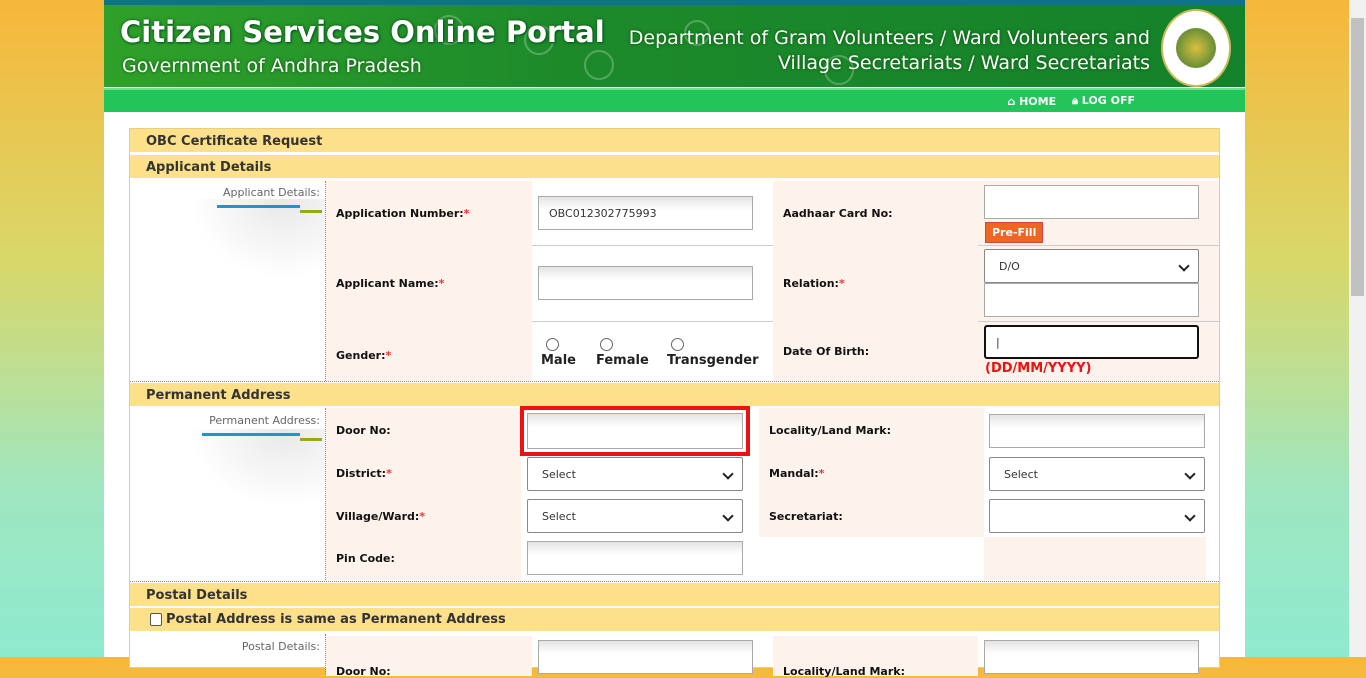  Describe the element at coordinates (423, 516) in the screenshot. I see `village-label: Village/Ward: *` at that location.